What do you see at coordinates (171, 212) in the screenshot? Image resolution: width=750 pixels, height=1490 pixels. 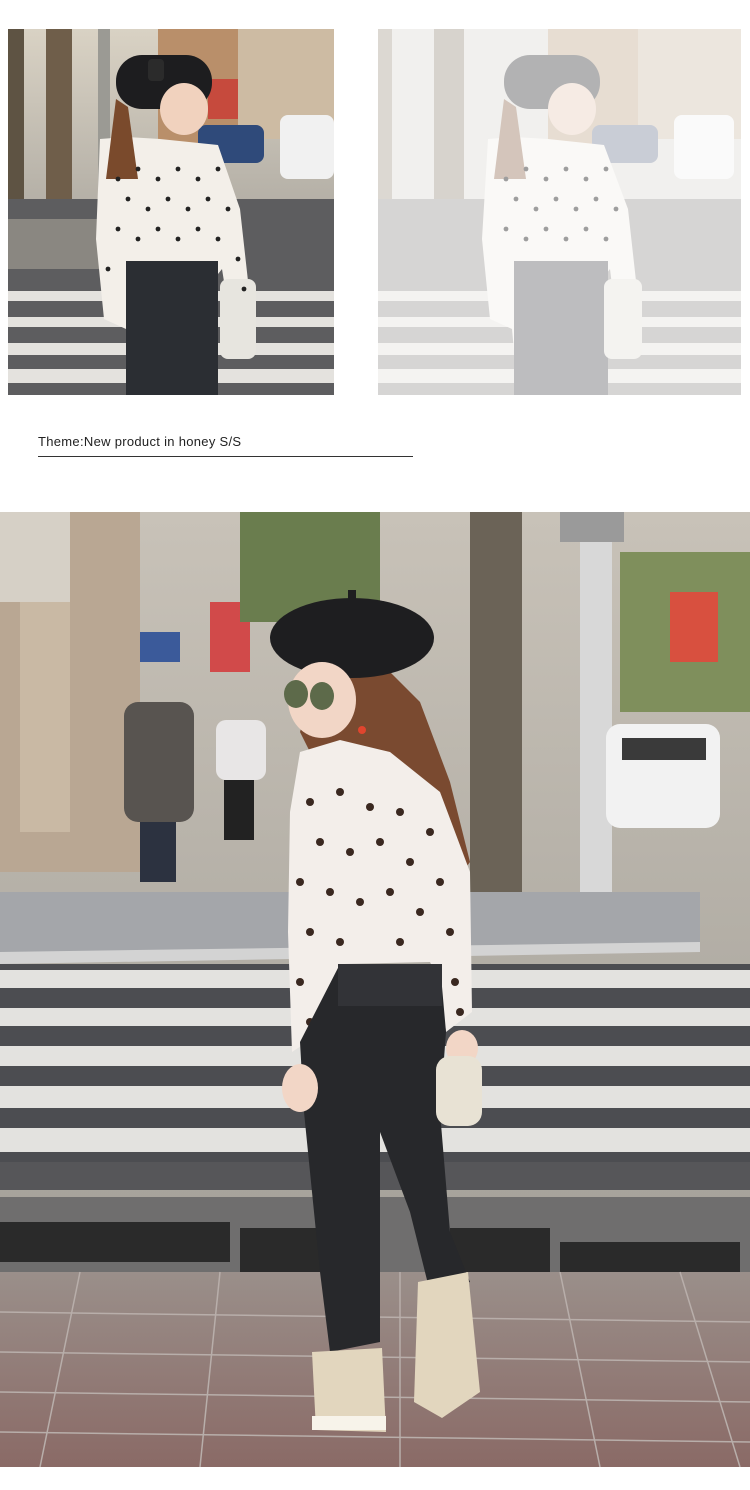 I see `photo-top-left` at bounding box center [171, 212].